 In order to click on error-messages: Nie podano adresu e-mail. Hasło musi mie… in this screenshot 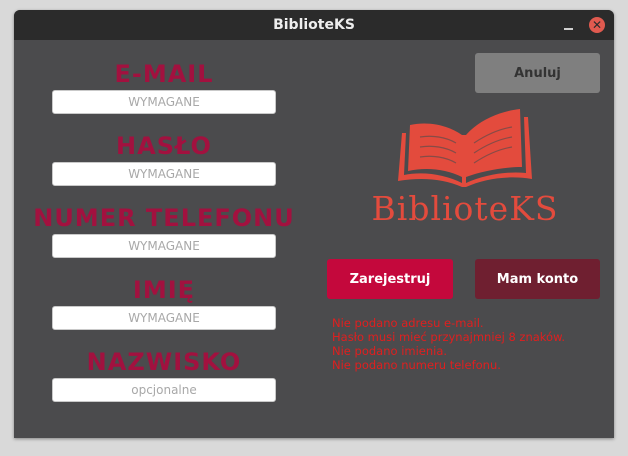, I will do `click(473, 344)`.